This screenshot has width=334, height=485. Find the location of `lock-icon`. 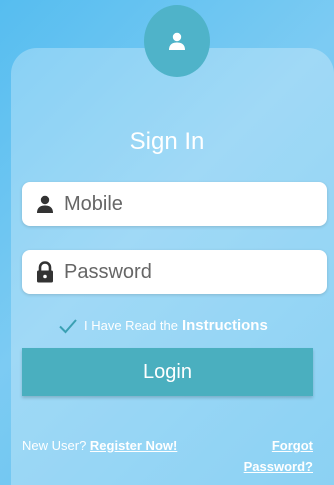

lock-icon is located at coordinates (45, 272).